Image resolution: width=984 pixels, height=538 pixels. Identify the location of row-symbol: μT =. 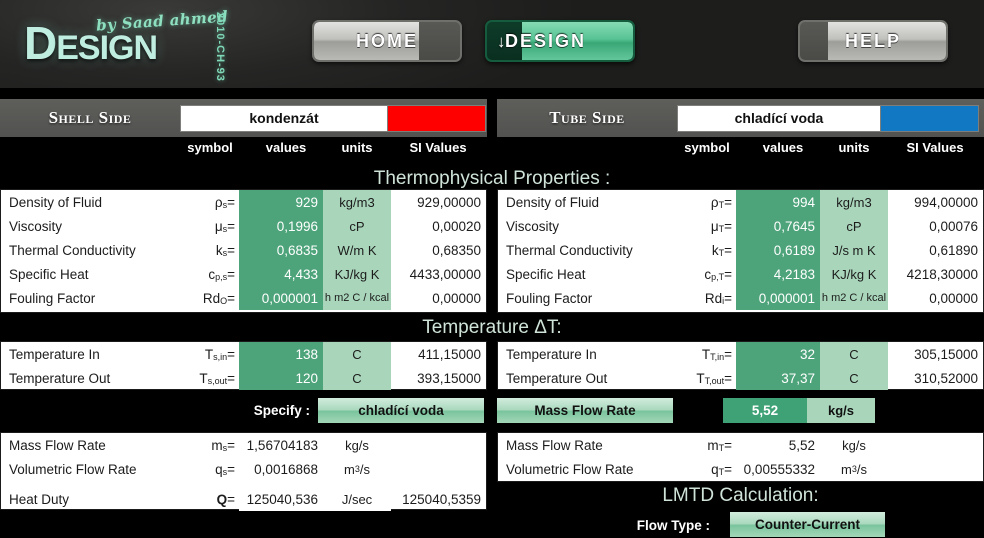
(721, 226).